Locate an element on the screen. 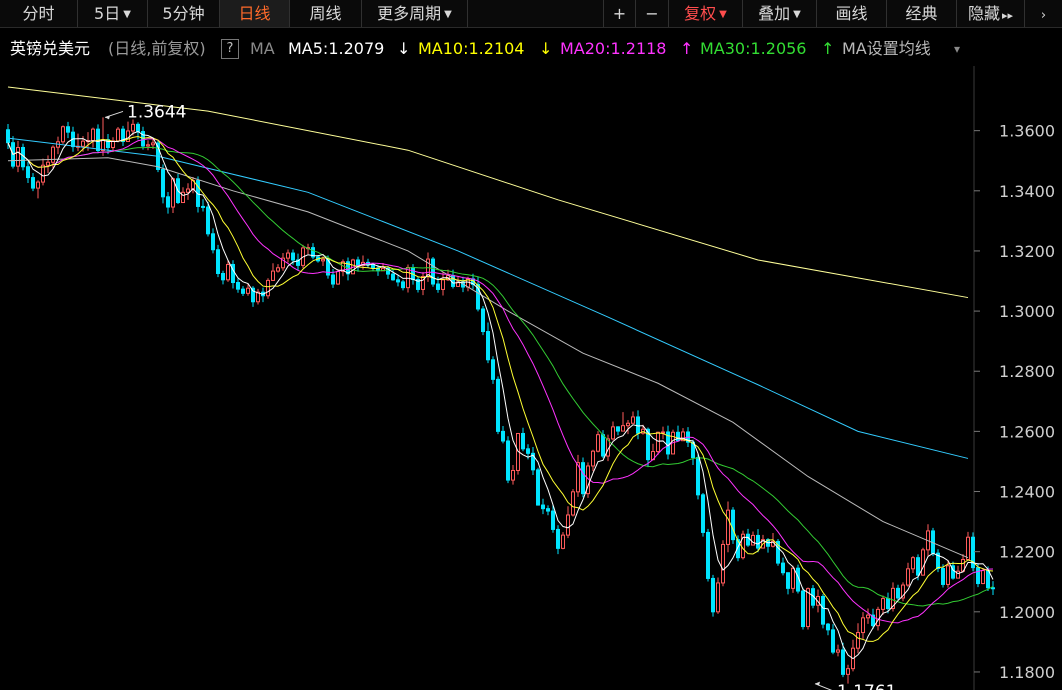 The width and height of the screenshot is (1062, 690). double-chevron-right-icon: ▸▸ is located at coordinates (1007, 15).